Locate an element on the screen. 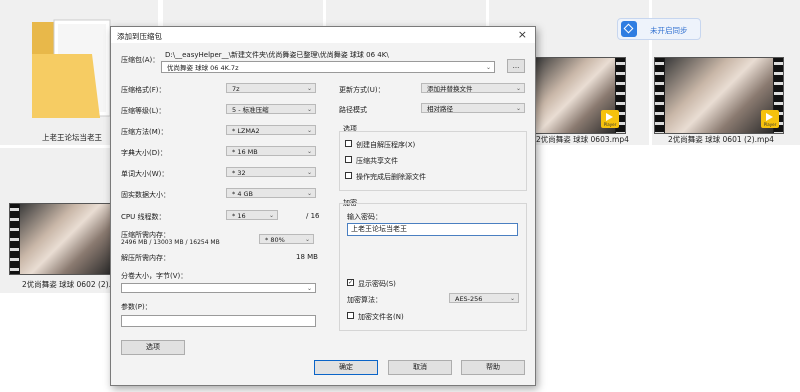  solid-select: * 4 GB ⌄ is located at coordinates (271, 193).